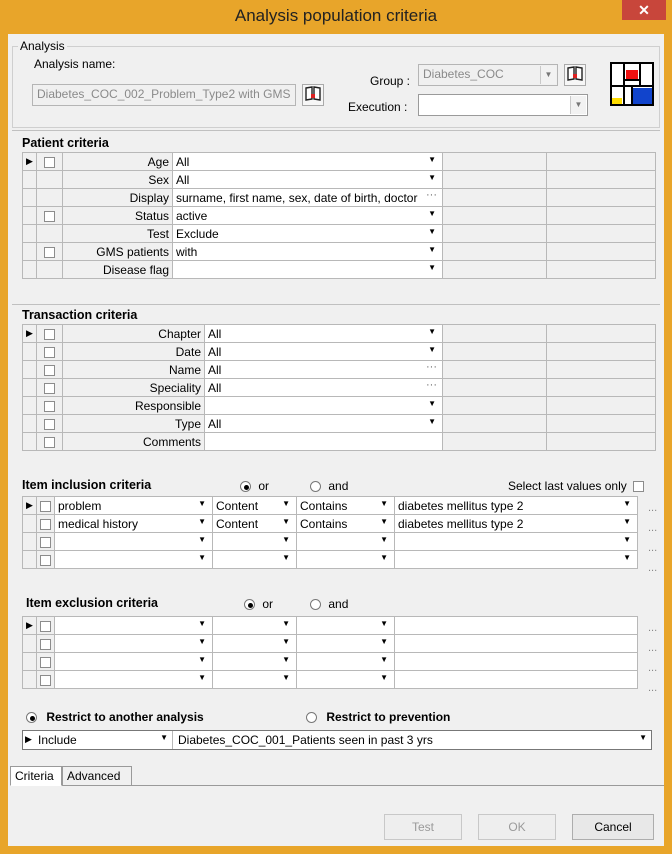 This screenshot has height=854, width=672. What do you see at coordinates (104, 740) in the screenshot?
I see `restrict-mode-select: Include ▼` at bounding box center [104, 740].